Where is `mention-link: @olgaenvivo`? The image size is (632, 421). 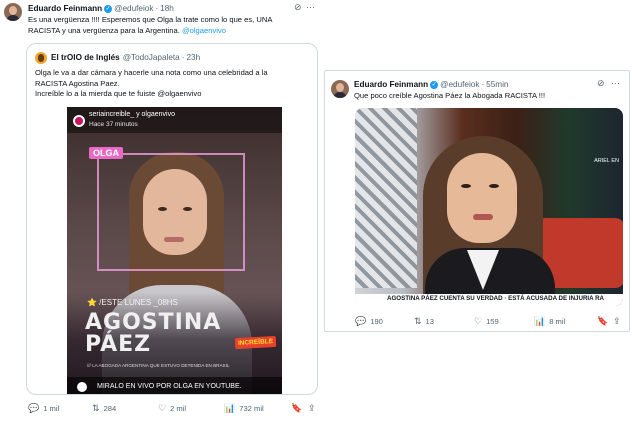
mention-link: @olgaenvivo is located at coordinates (204, 30).